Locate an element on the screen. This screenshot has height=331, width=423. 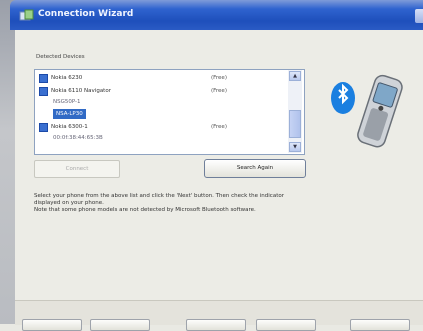
device-name: NSG50P-1 is located at coordinates (67, 102).